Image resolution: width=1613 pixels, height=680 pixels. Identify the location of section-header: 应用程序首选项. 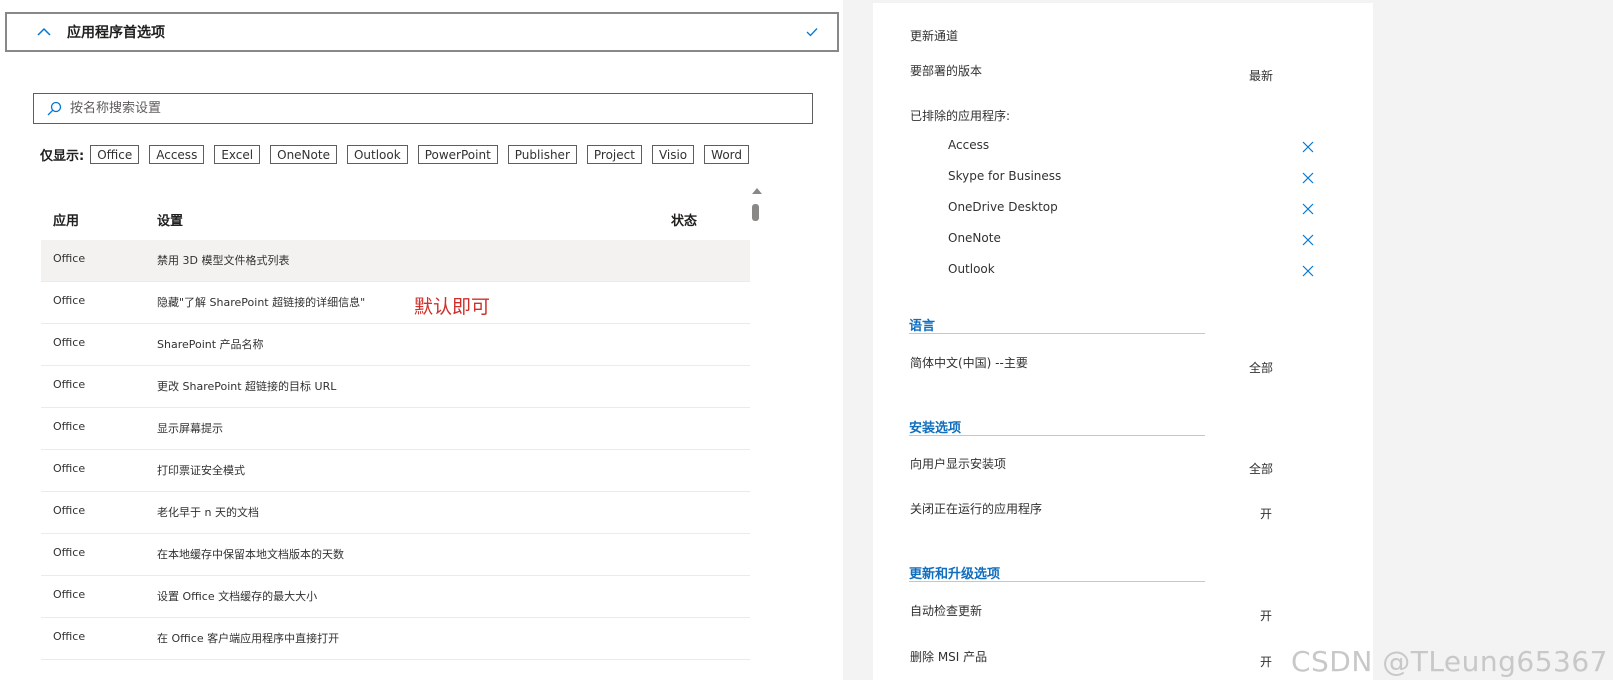
(422, 32).